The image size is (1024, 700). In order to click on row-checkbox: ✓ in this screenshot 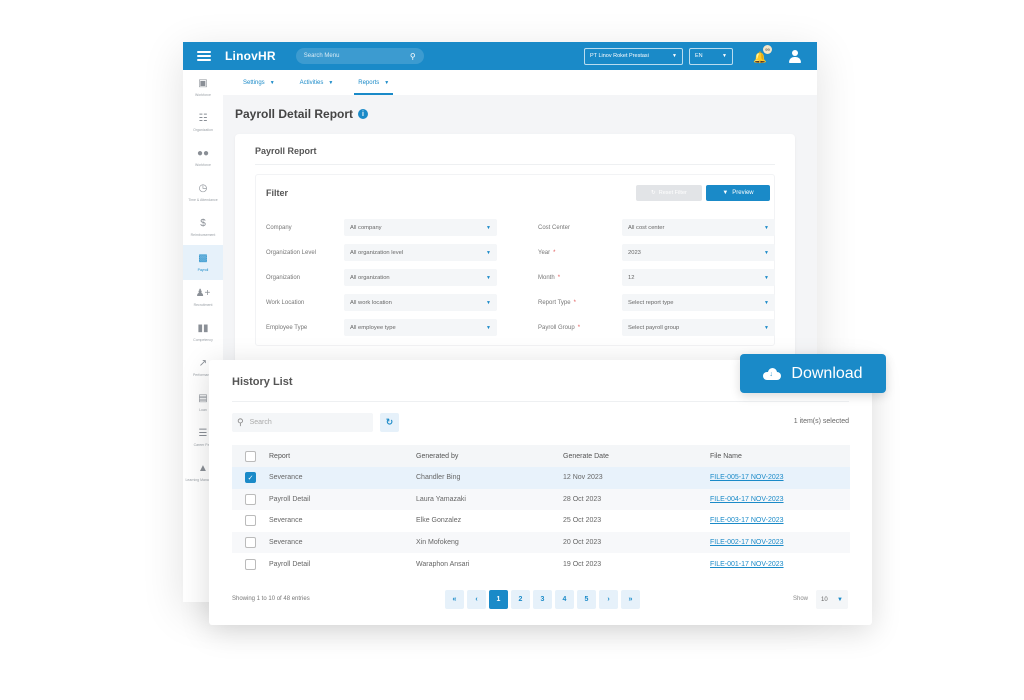, I will do `click(250, 478)`.